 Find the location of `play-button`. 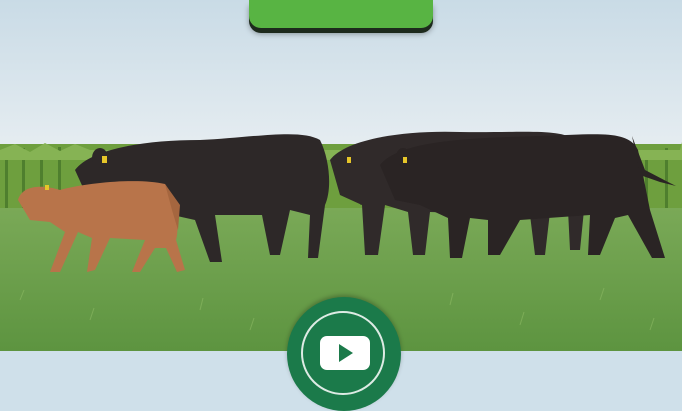

play-button is located at coordinates (344, 354).